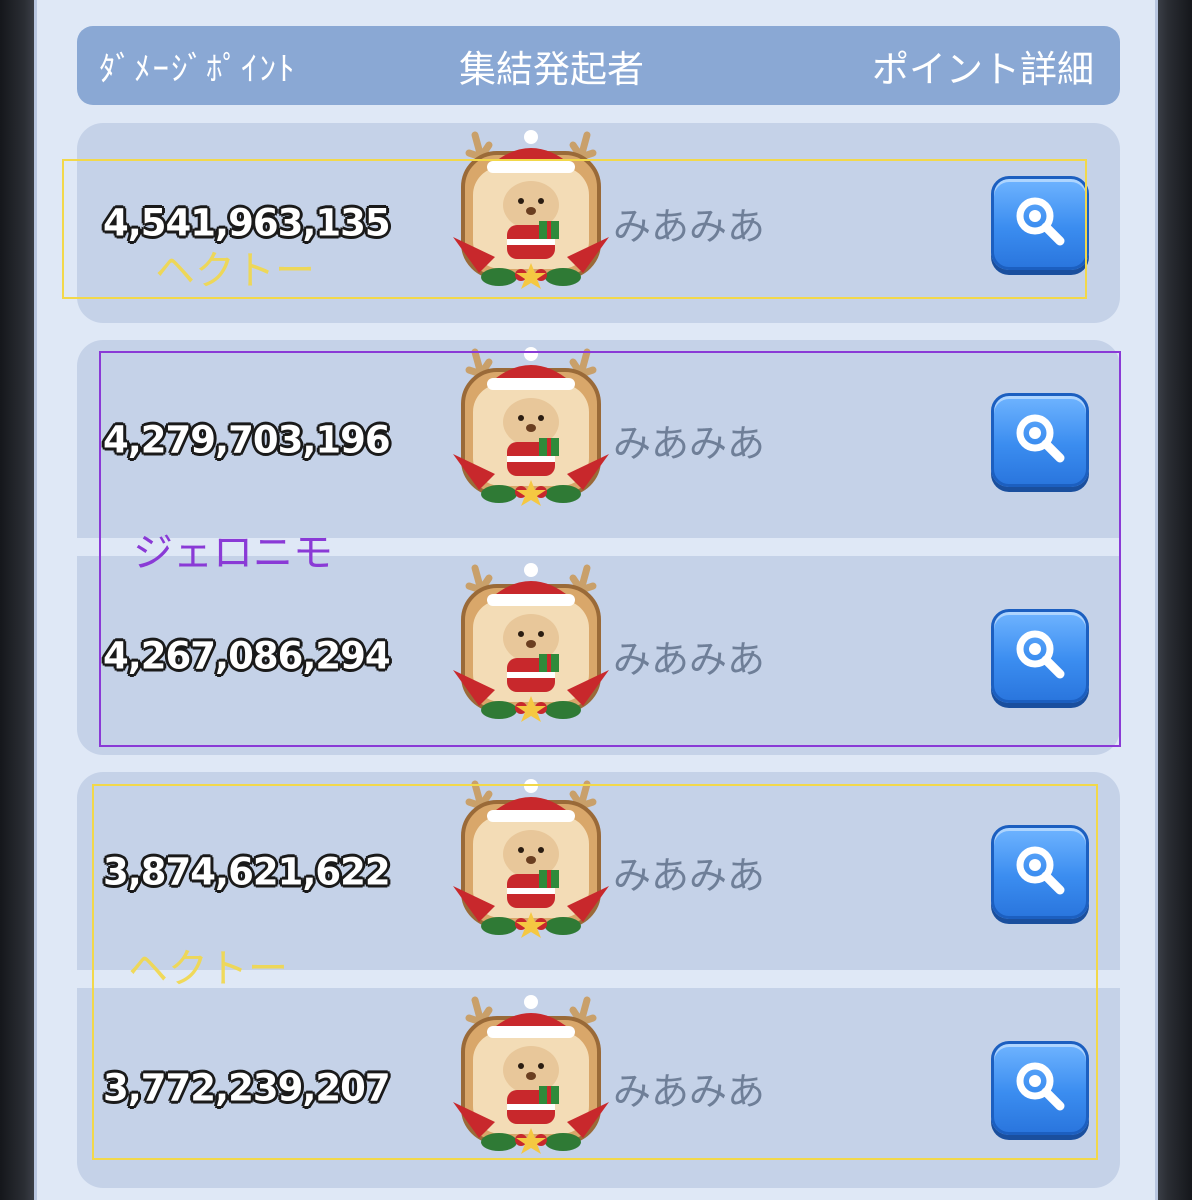  What do you see at coordinates (551, 69) in the screenshot?
I see `header-rally-initiator: 集結発起者` at bounding box center [551, 69].